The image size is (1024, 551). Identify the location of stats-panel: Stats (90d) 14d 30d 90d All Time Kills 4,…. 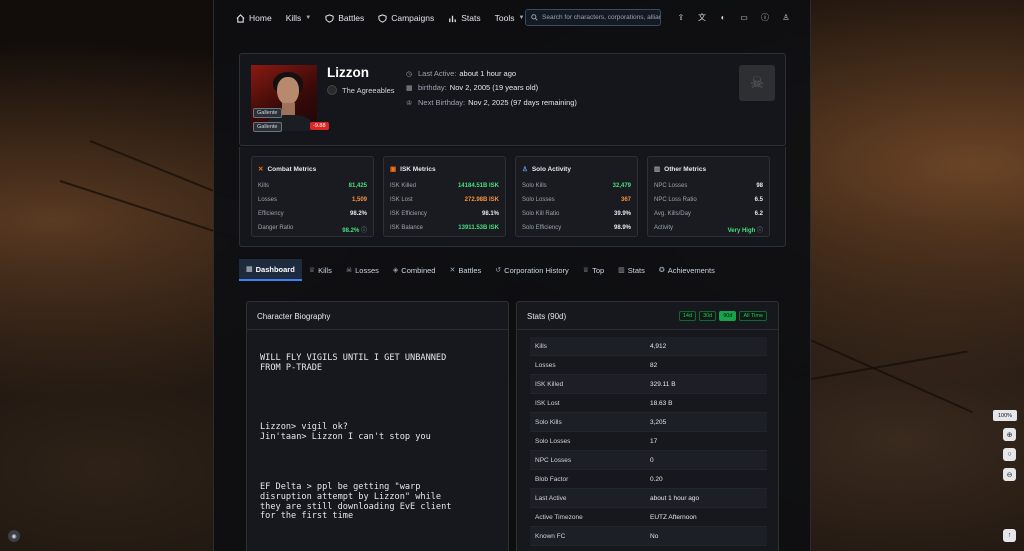
(647, 426).